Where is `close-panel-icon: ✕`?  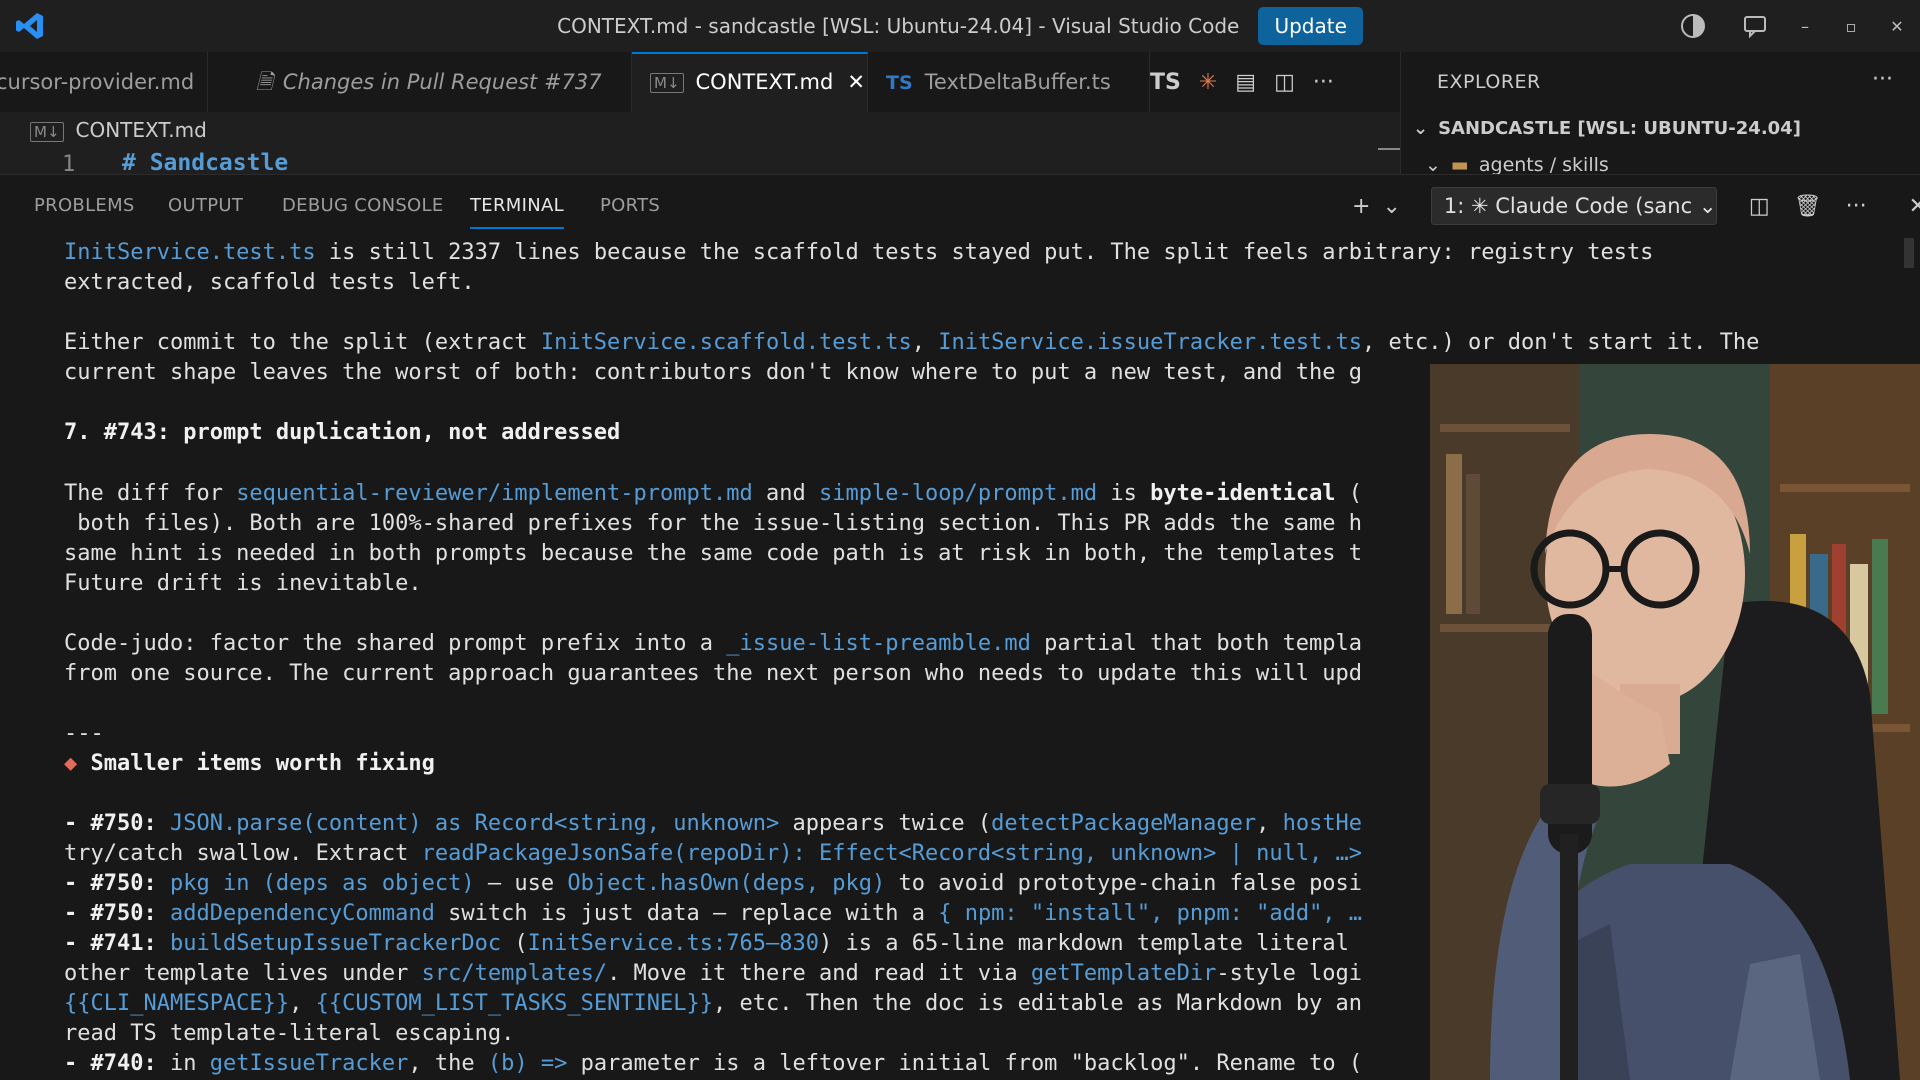
close-panel-icon: ✕ is located at coordinates (1914, 206).